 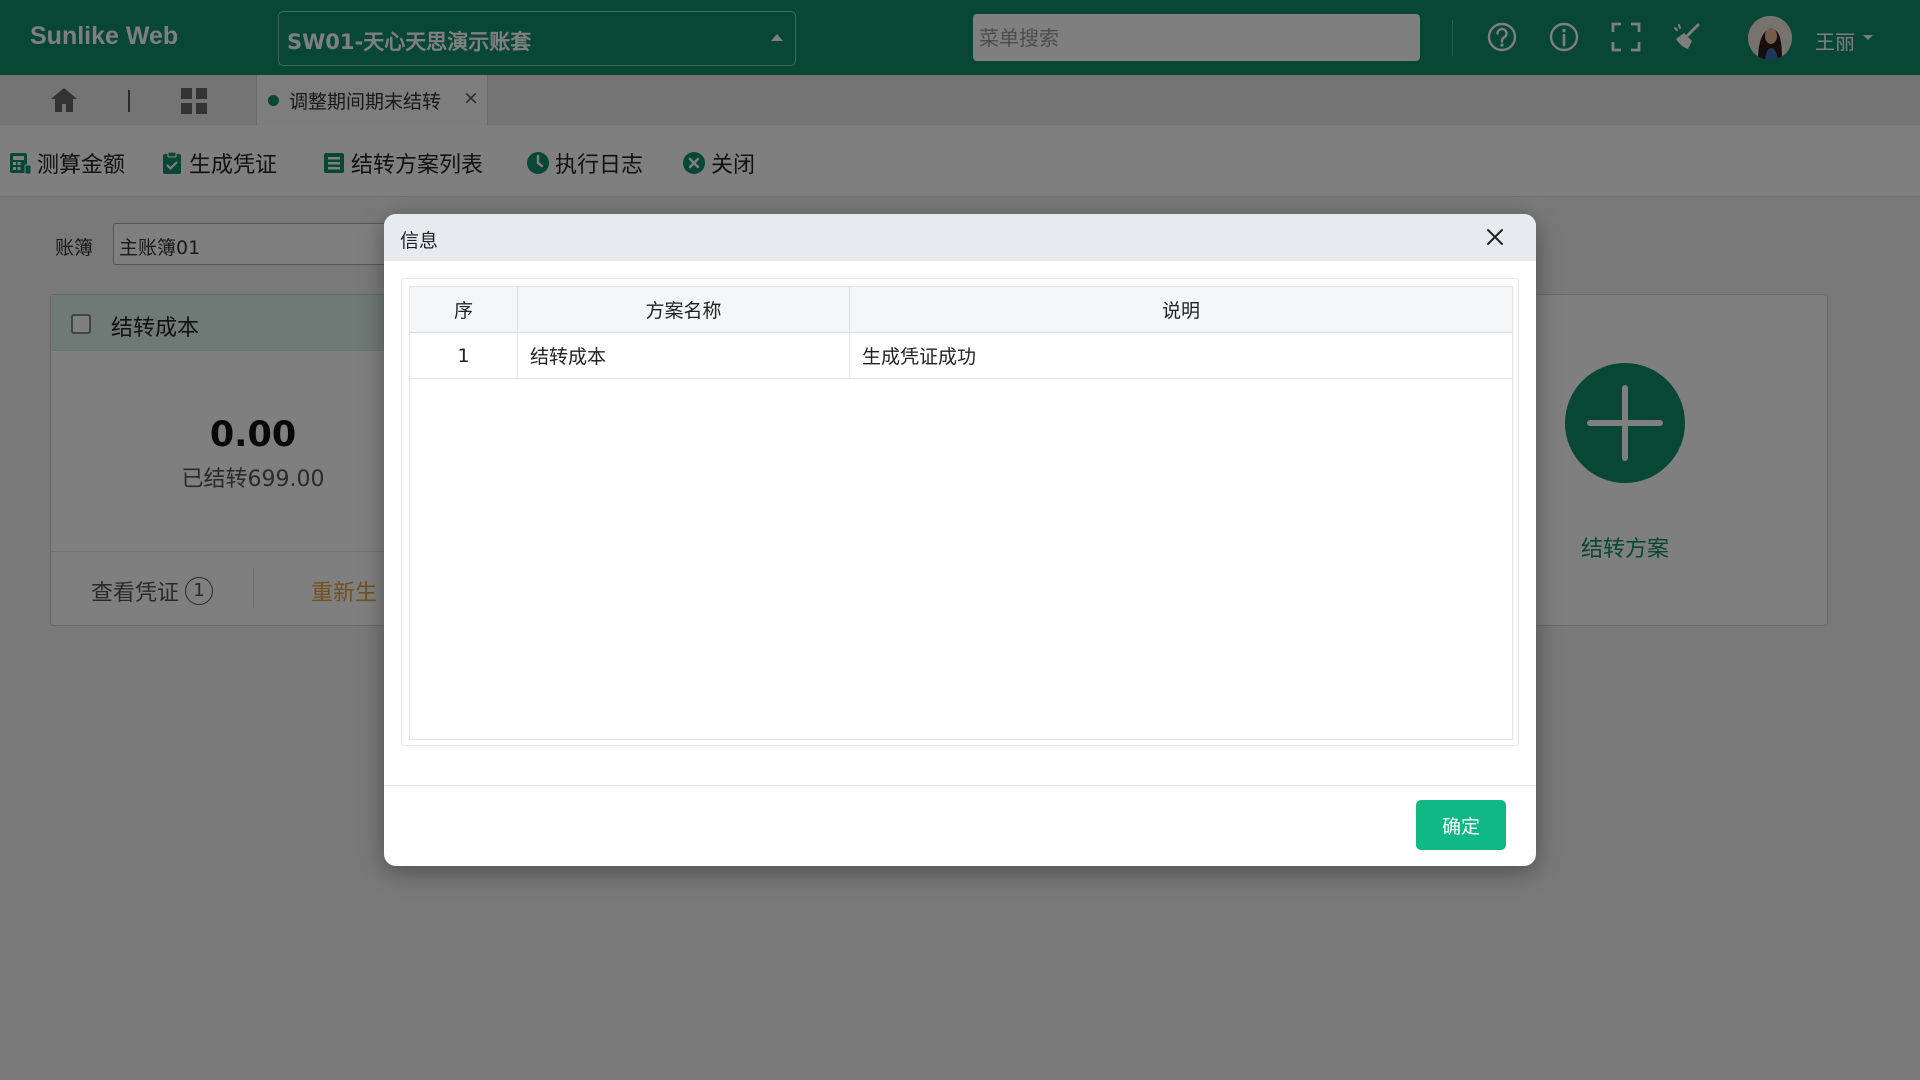 I want to click on table-header-row: 序 方案名称 说明, so click(x=961, y=309).